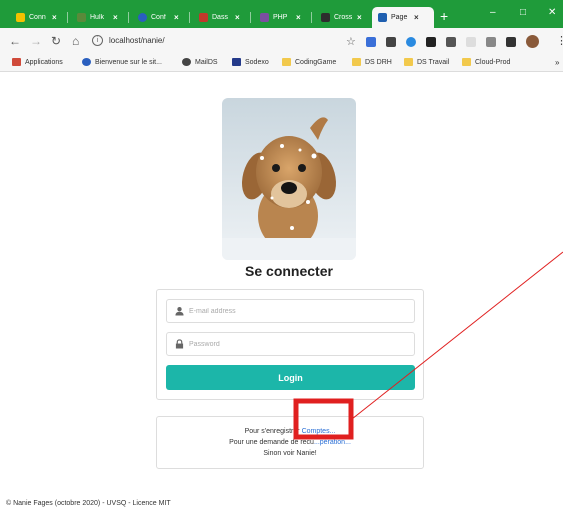  What do you see at coordinates (511, 42) in the screenshot?
I see `puzzle-icon` at bounding box center [511, 42].